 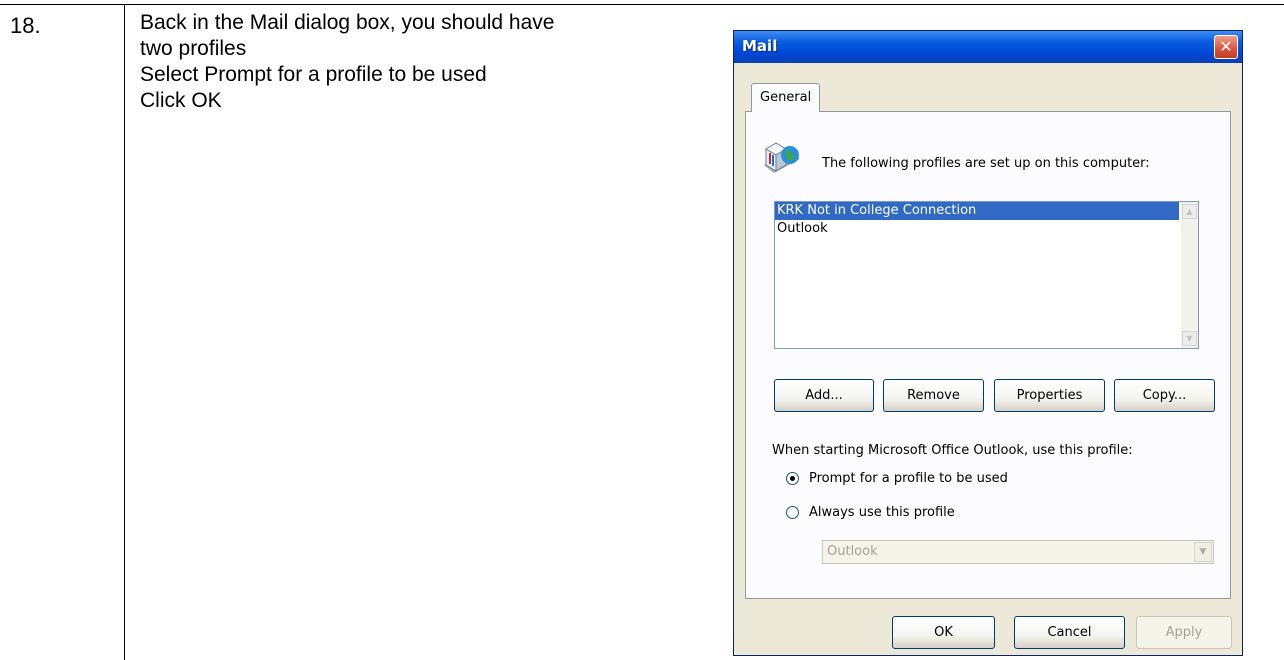 What do you see at coordinates (760, 46) in the screenshot?
I see `dialog-title: Mail` at bounding box center [760, 46].